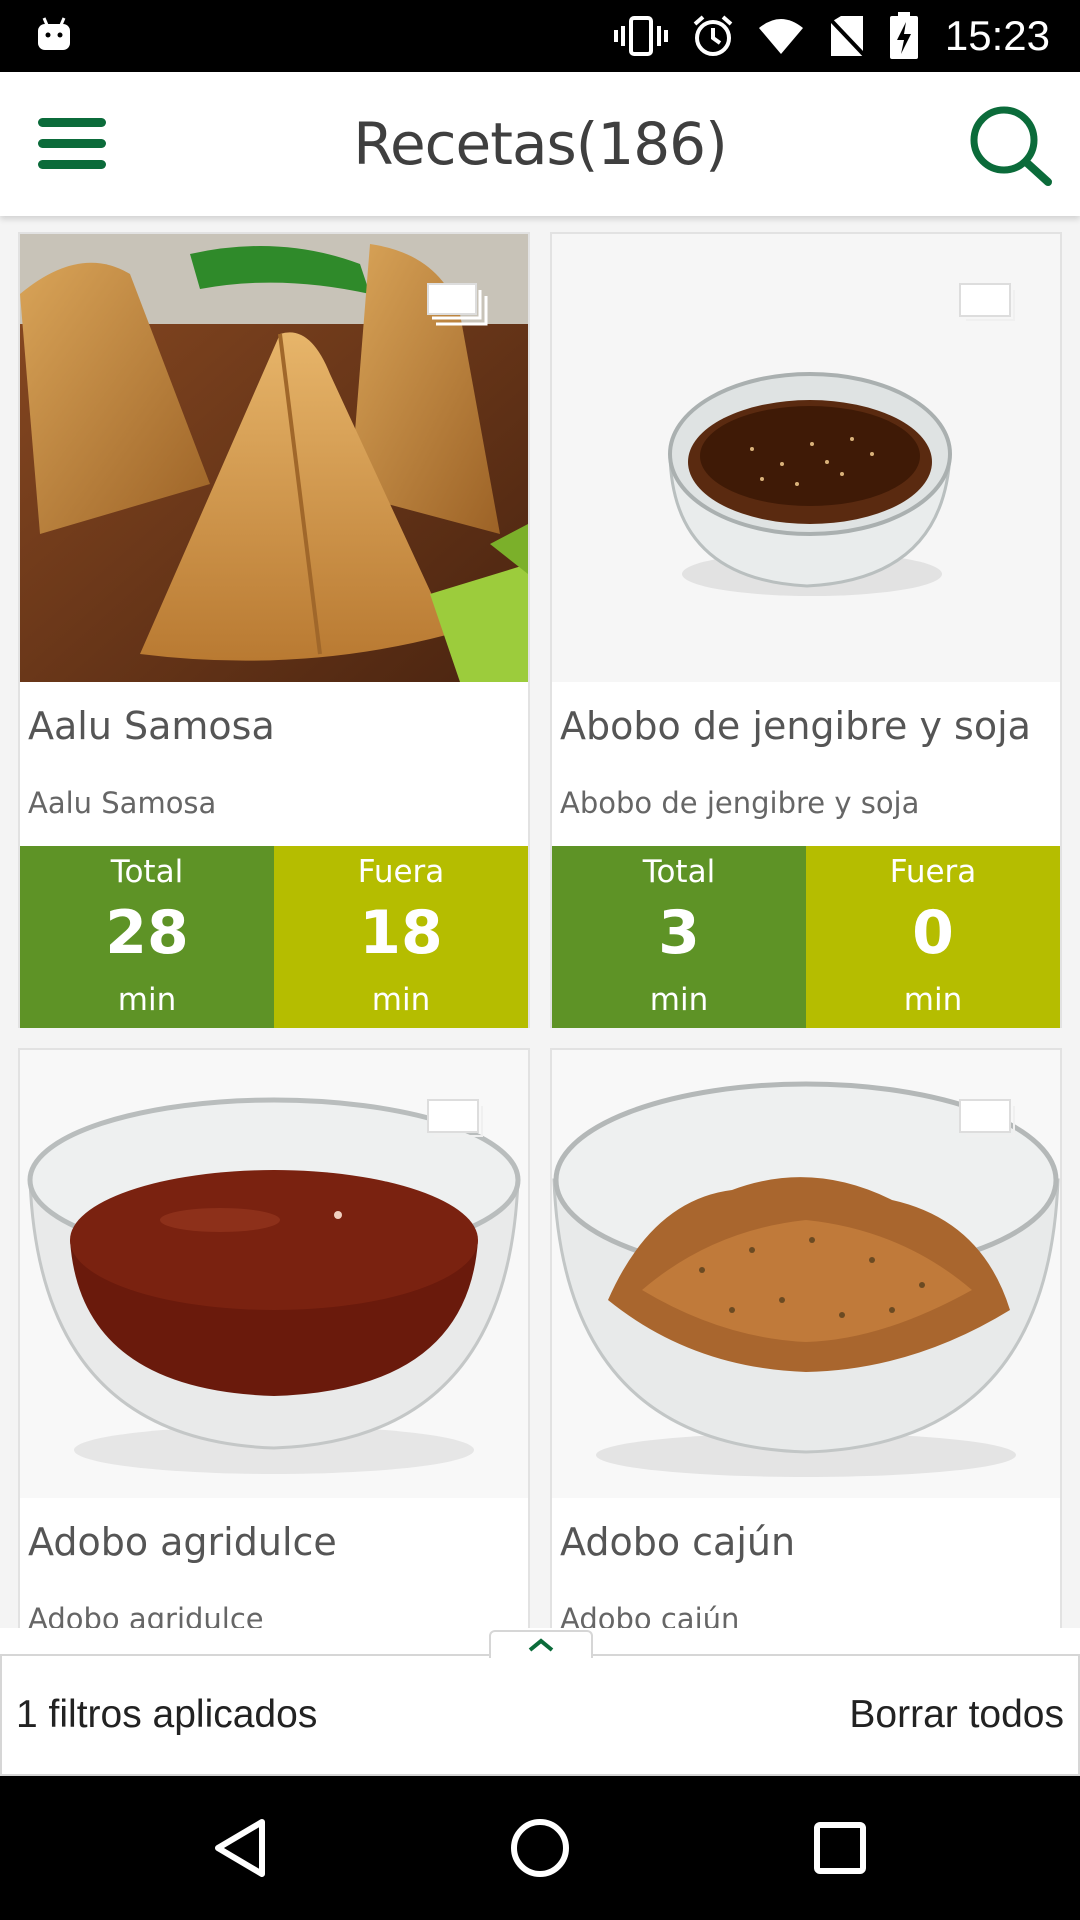  What do you see at coordinates (122, 803) in the screenshot?
I see `recipe-subtitle: Aalu Samosa` at bounding box center [122, 803].